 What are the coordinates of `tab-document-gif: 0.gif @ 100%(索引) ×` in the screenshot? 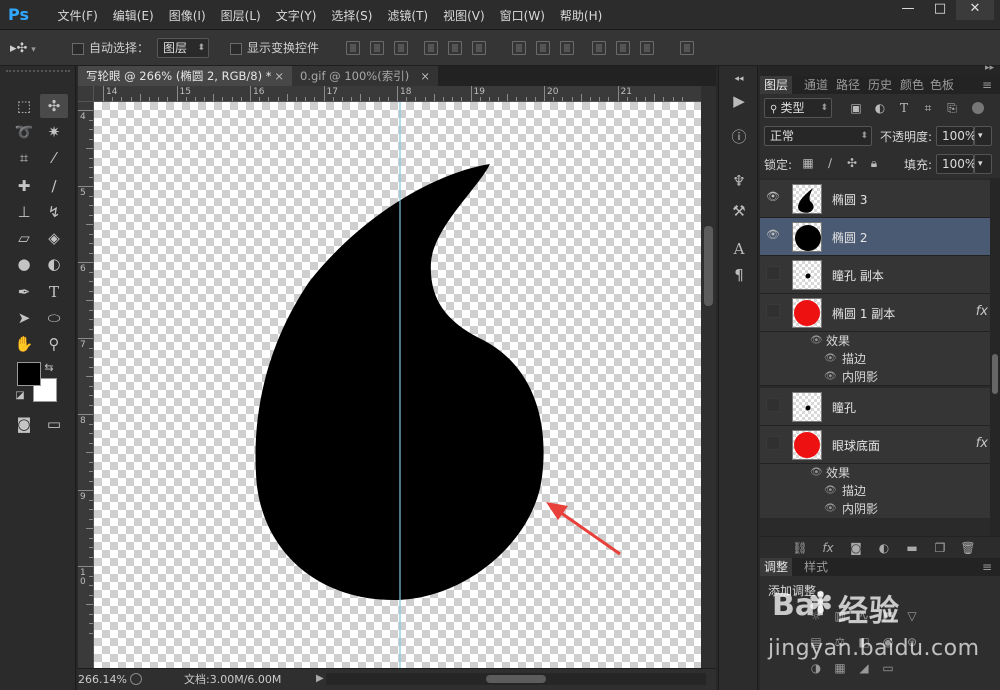 It's located at (365, 76).